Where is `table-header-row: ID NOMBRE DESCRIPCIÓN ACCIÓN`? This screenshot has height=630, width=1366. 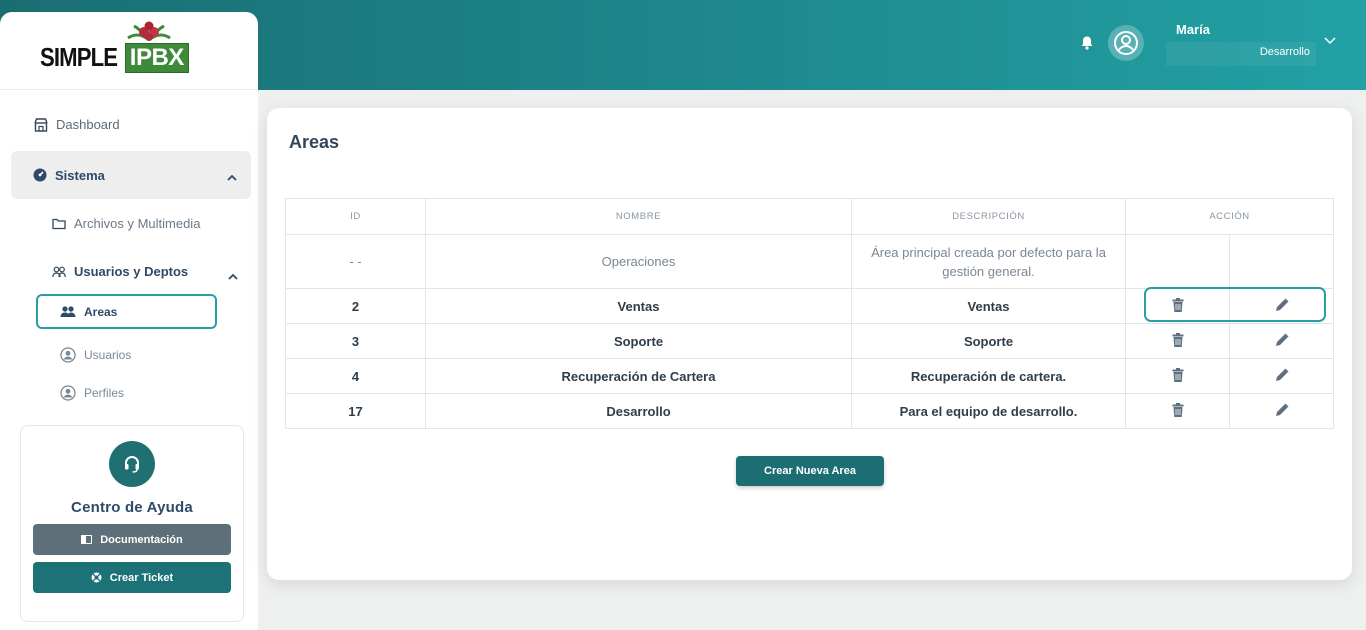
table-header-row: ID NOMBRE DESCRIPCIÓN ACCIÓN is located at coordinates (809, 216).